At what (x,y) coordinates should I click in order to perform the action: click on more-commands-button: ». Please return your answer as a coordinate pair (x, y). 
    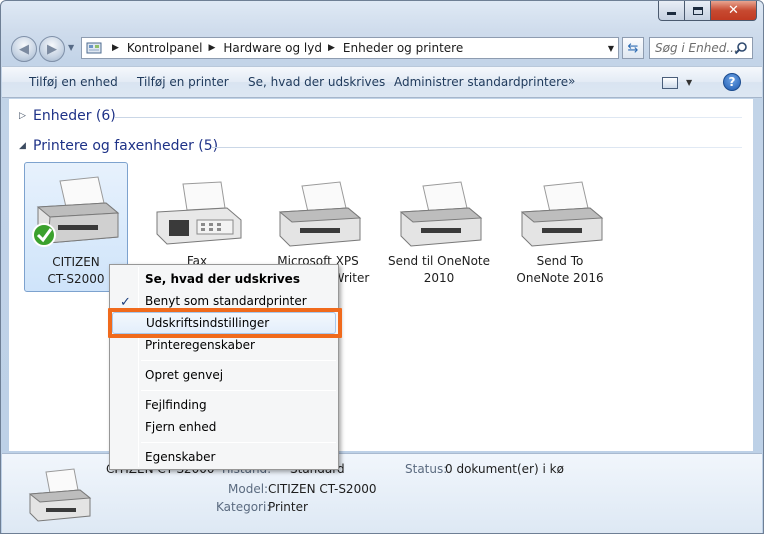
    Looking at the image, I should click on (571, 81).